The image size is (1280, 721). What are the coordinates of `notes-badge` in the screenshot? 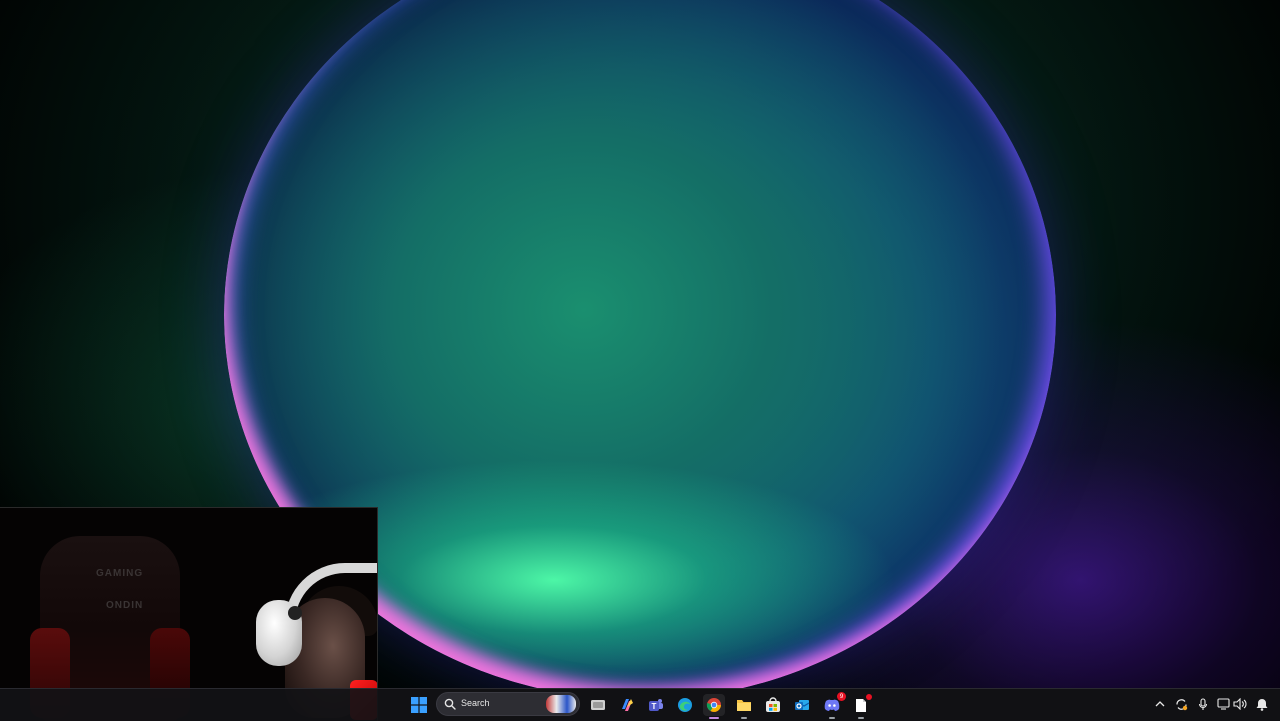 It's located at (869, 697).